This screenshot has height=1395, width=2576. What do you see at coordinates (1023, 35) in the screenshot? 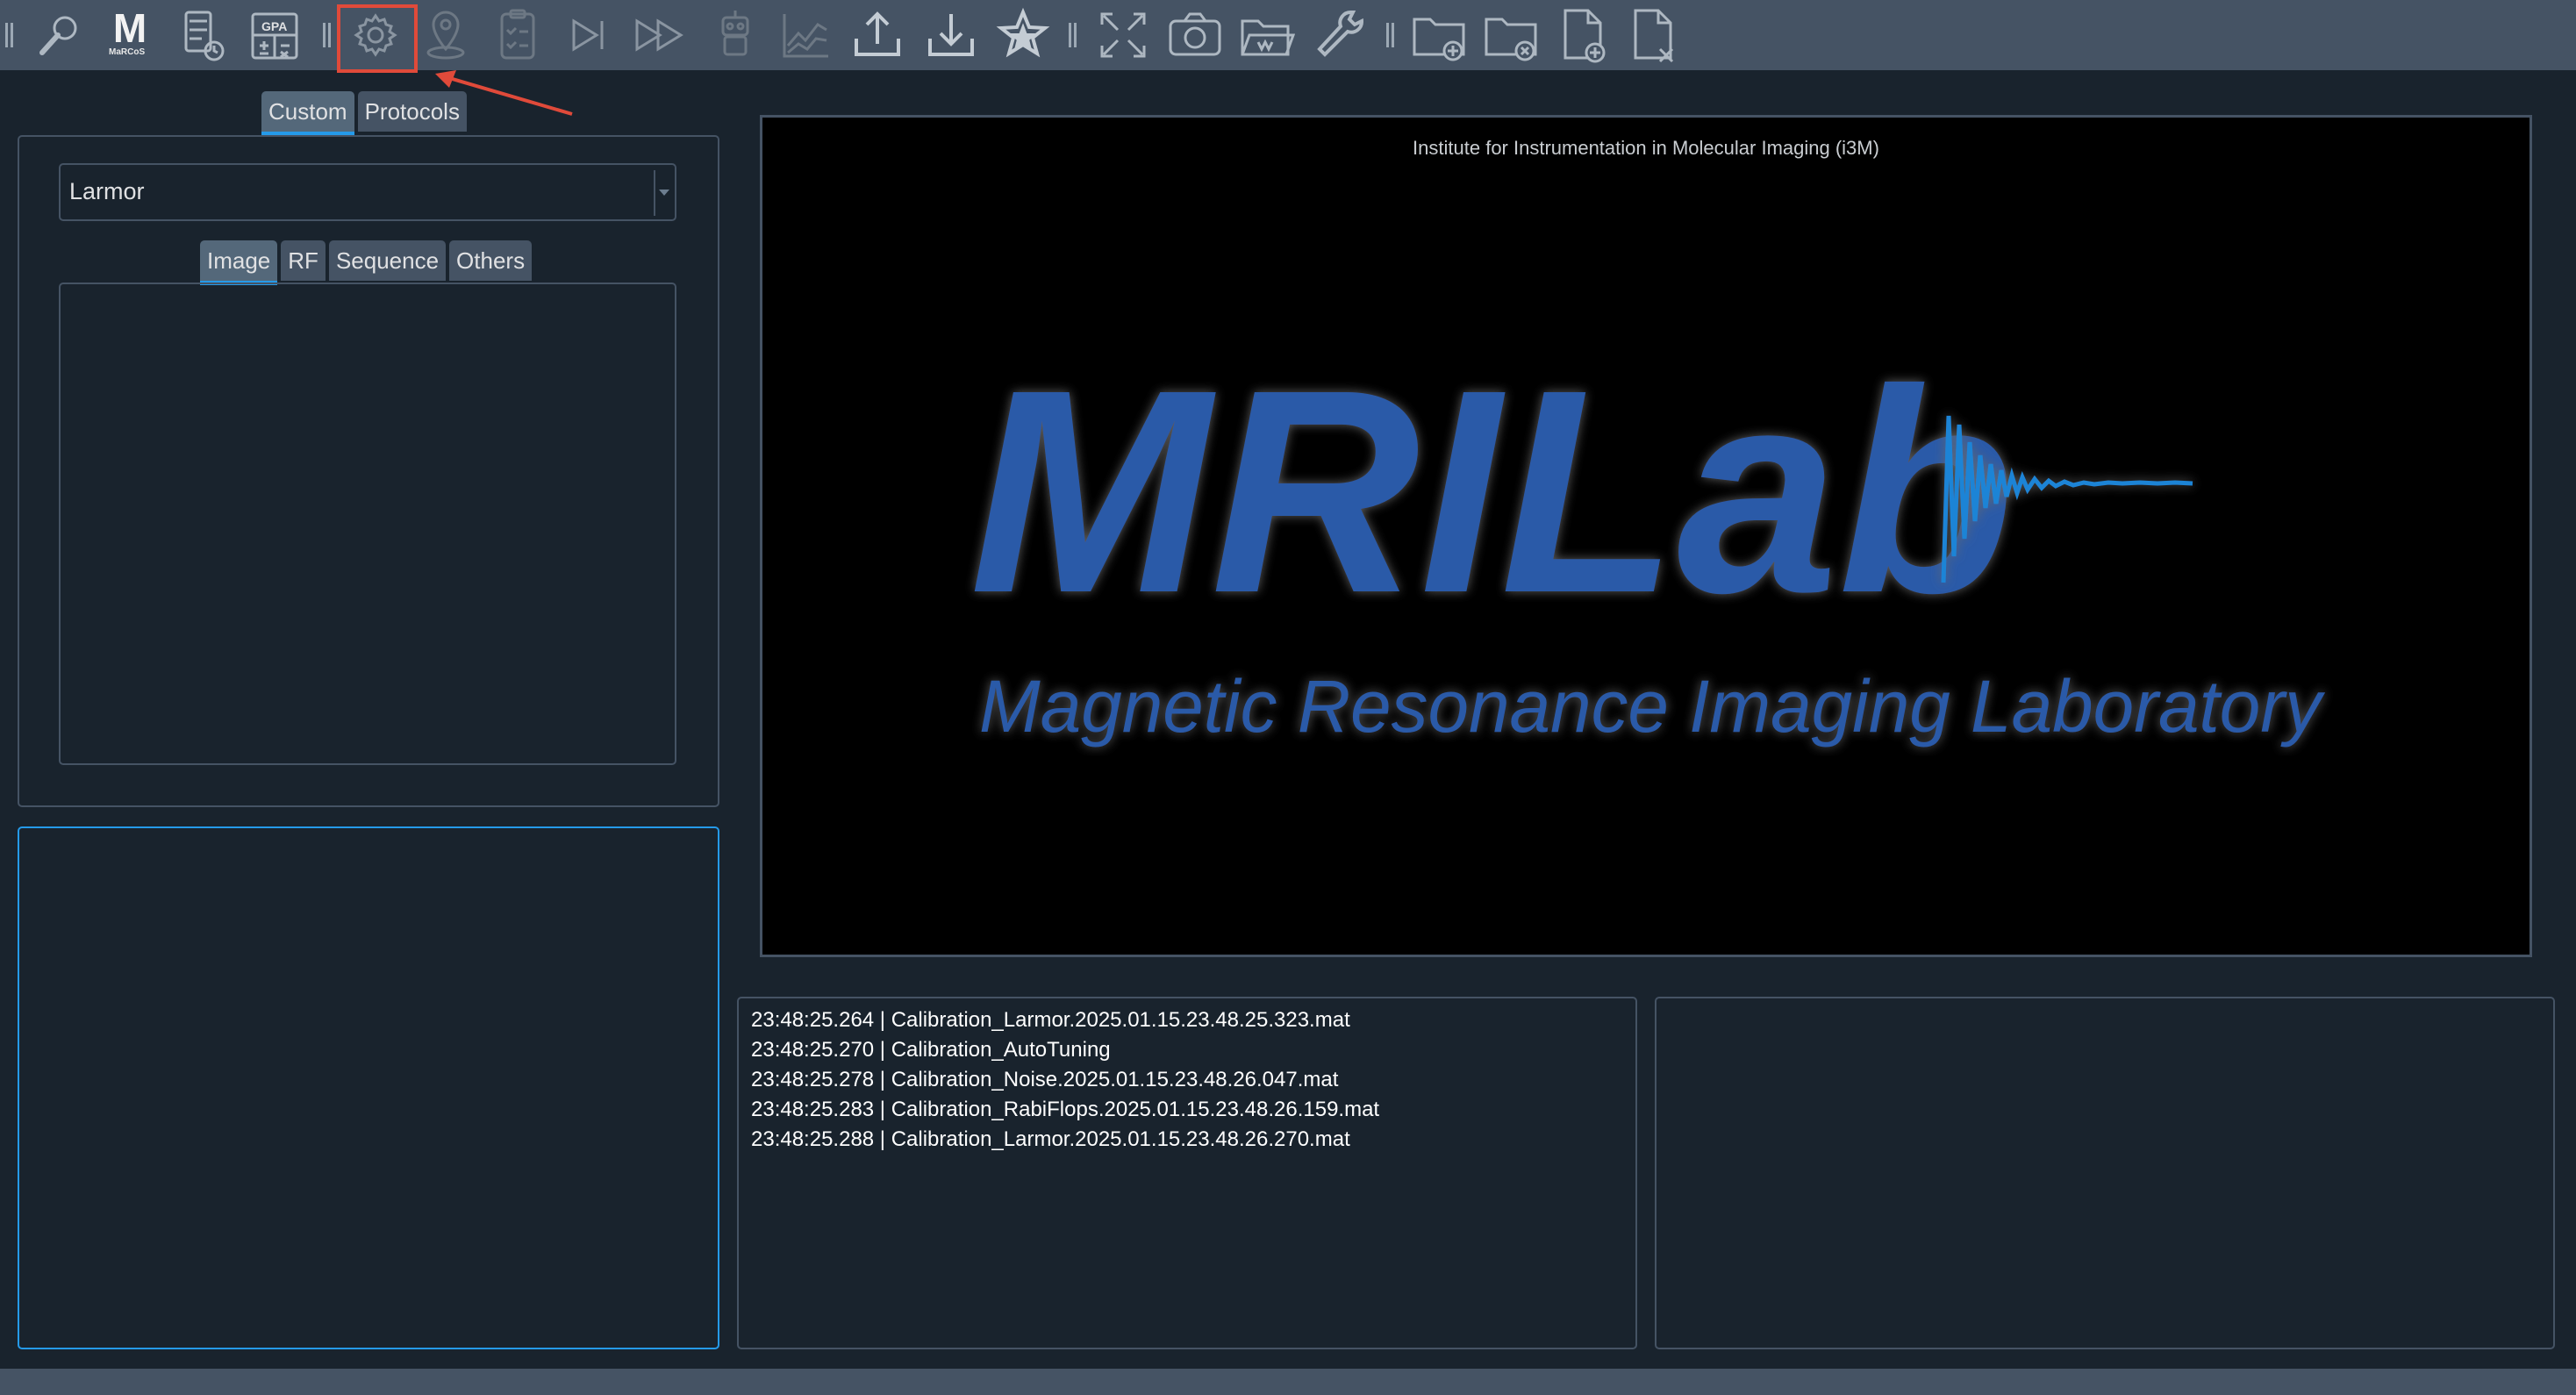
I see `star-icon` at bounding box center [1023, 35].